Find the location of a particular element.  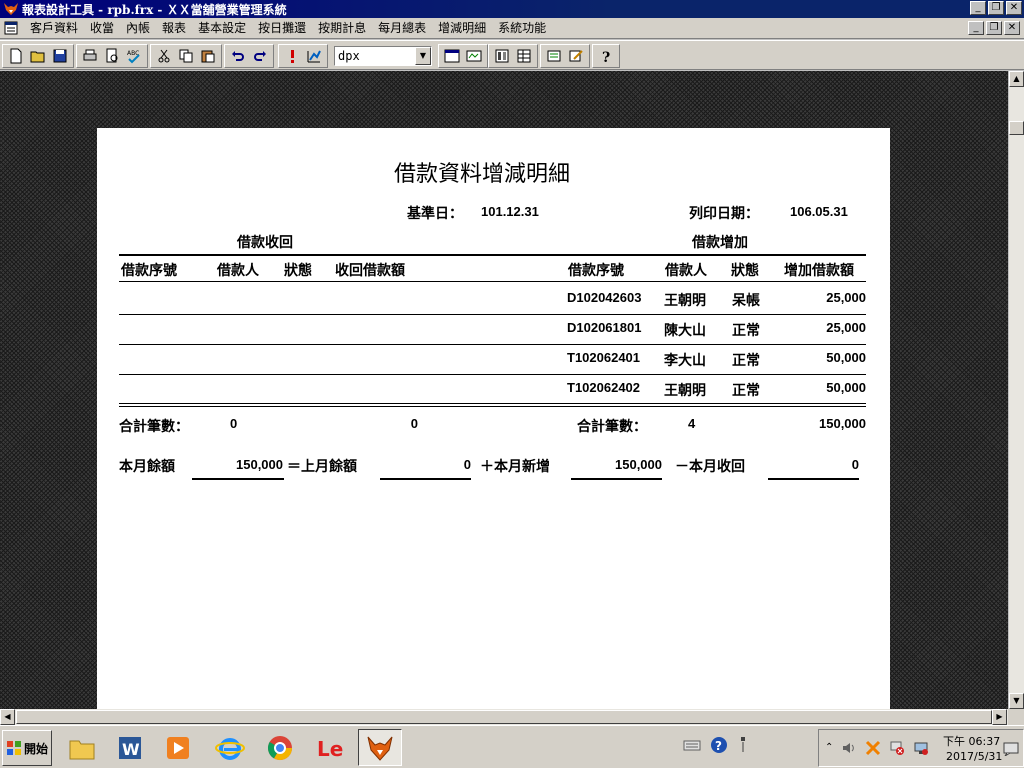

row-borrower: 李大山 is located at coordinates (685, 361).